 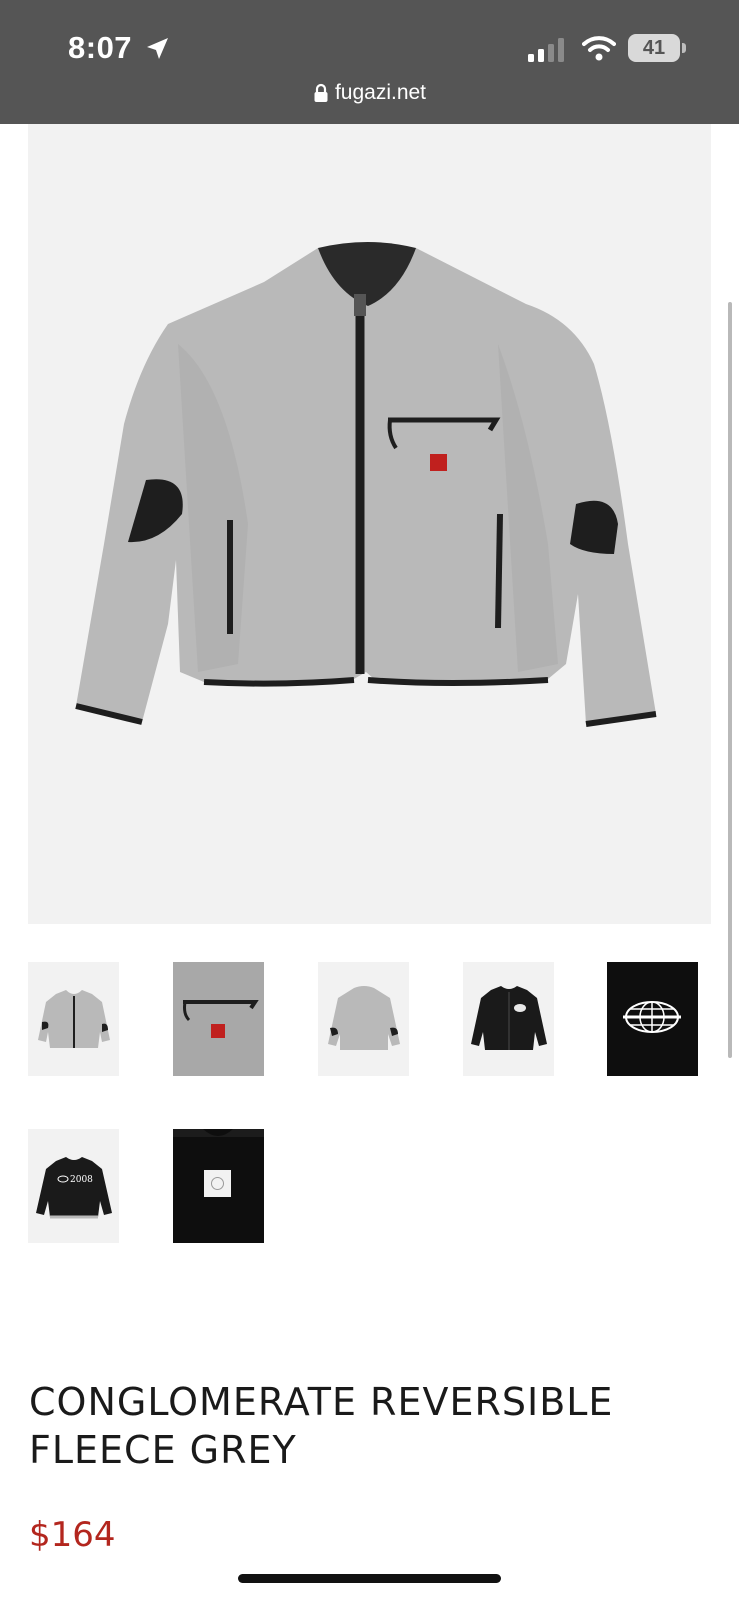 I want to click on thumbnail-6: 2008, so click(x=73, y=1186).